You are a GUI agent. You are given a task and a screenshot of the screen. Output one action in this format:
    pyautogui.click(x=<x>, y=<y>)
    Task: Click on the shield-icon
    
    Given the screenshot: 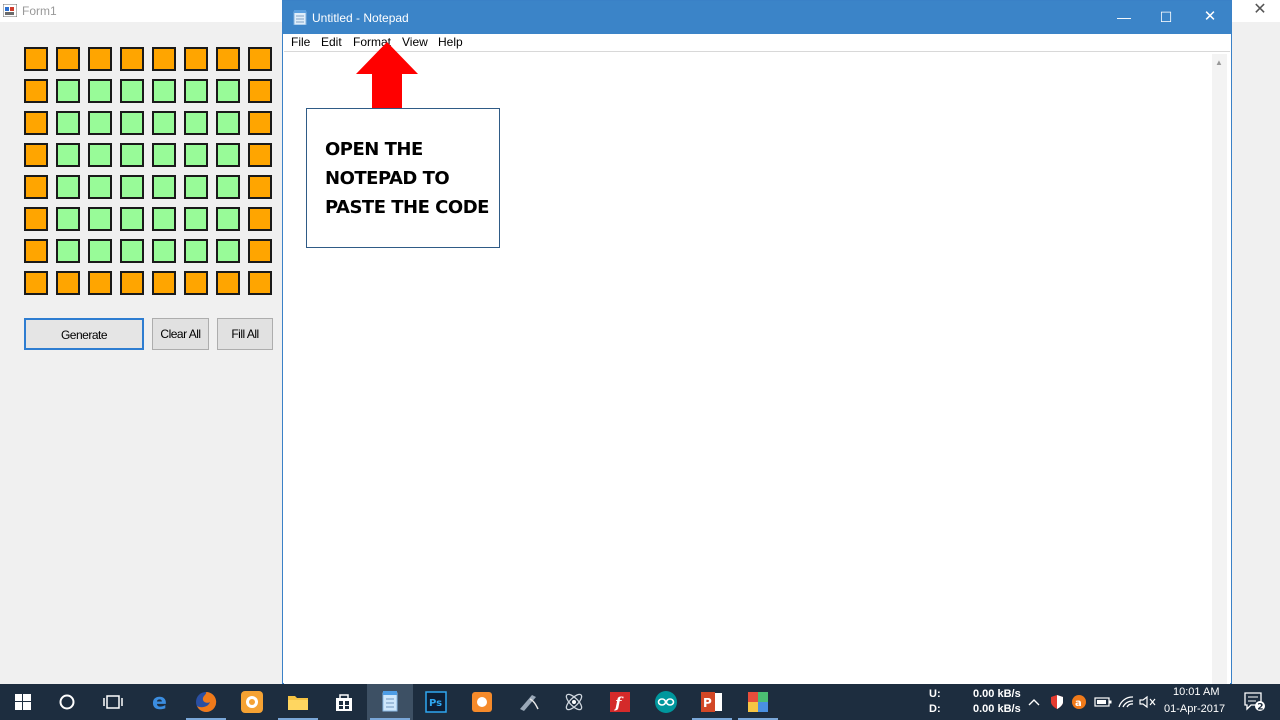 What is the action you would take?
    pyautogui.click(x=1057, y=702)
    